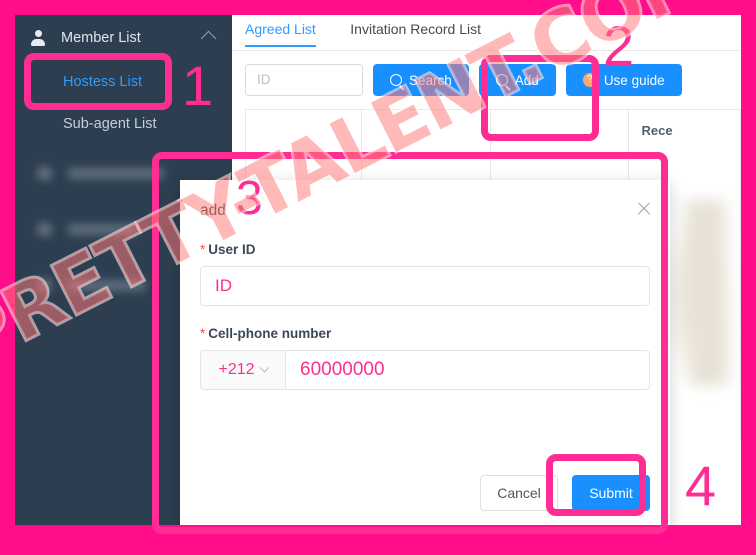 The image size is (756, 555). Describe the element at coordinates (430, 80) in the screenshot. I see `search-button-label: Search` at that location.